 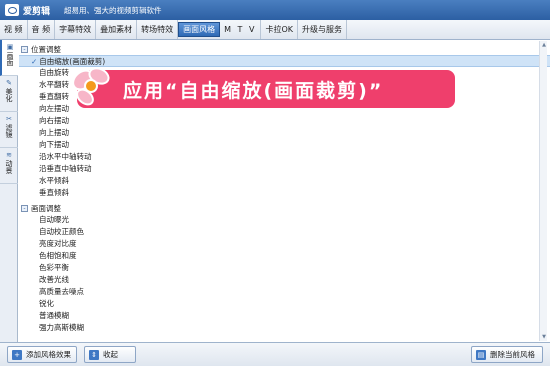 I want to click on list-item: 沿水平中轴转动, so click(x=284, y=157).